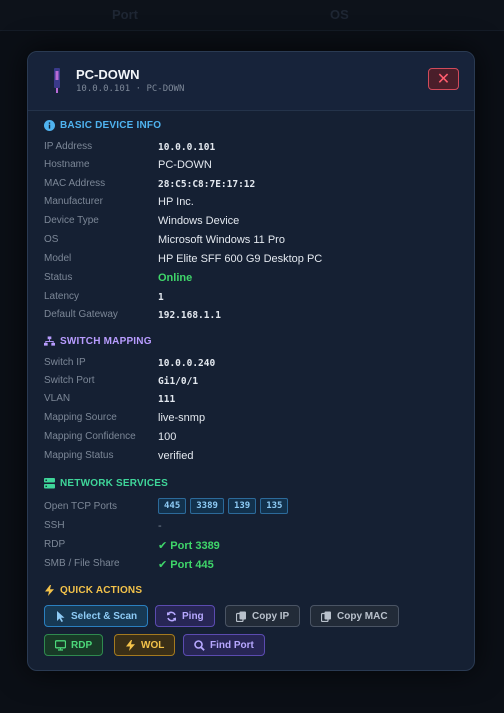 The height and width of the screenshot is (713, 504). What do you see at coordinates (339, 14) in the screenshot?
I see `background-column-os: OS` at bounding box center [339, 14].